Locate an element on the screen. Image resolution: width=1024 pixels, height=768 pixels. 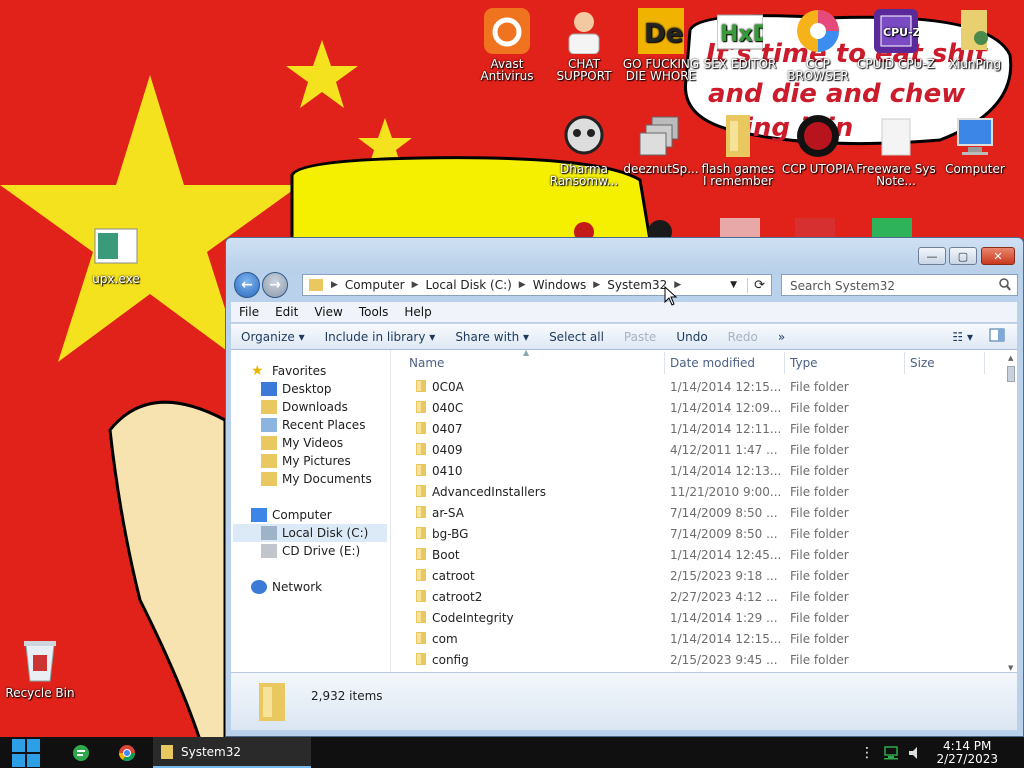
file-type: File folder is located at coordinates (819, 387).